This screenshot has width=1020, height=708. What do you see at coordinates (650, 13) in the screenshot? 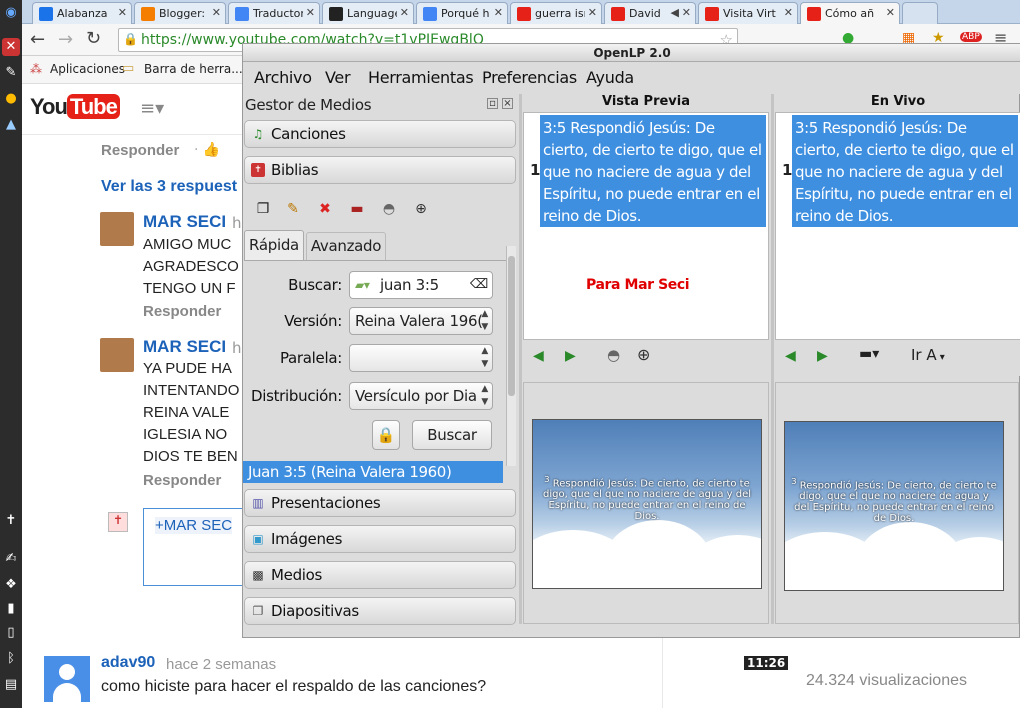
I see `tab-david: David ◀ ✕` at bounding box center [650, 13].